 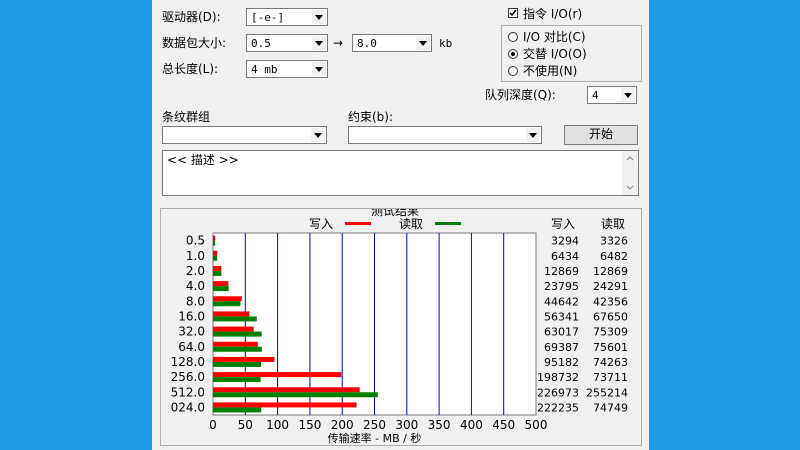 What do you see at coordinates (610, 271) in the screenshot?
I see `read-value-cell: 12869` at bounding box center [610, 271].